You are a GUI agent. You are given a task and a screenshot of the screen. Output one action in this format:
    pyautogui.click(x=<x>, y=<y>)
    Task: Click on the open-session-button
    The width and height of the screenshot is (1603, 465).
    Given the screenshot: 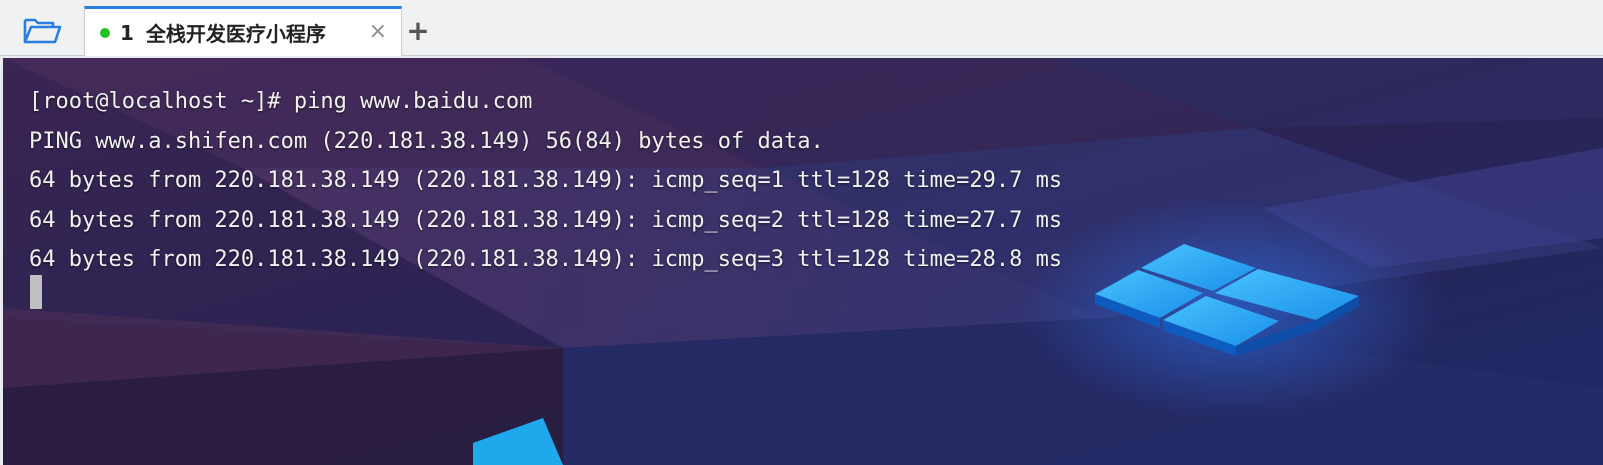 What is the action you would take?
    pyautogui.click(x=42, y=30)
    